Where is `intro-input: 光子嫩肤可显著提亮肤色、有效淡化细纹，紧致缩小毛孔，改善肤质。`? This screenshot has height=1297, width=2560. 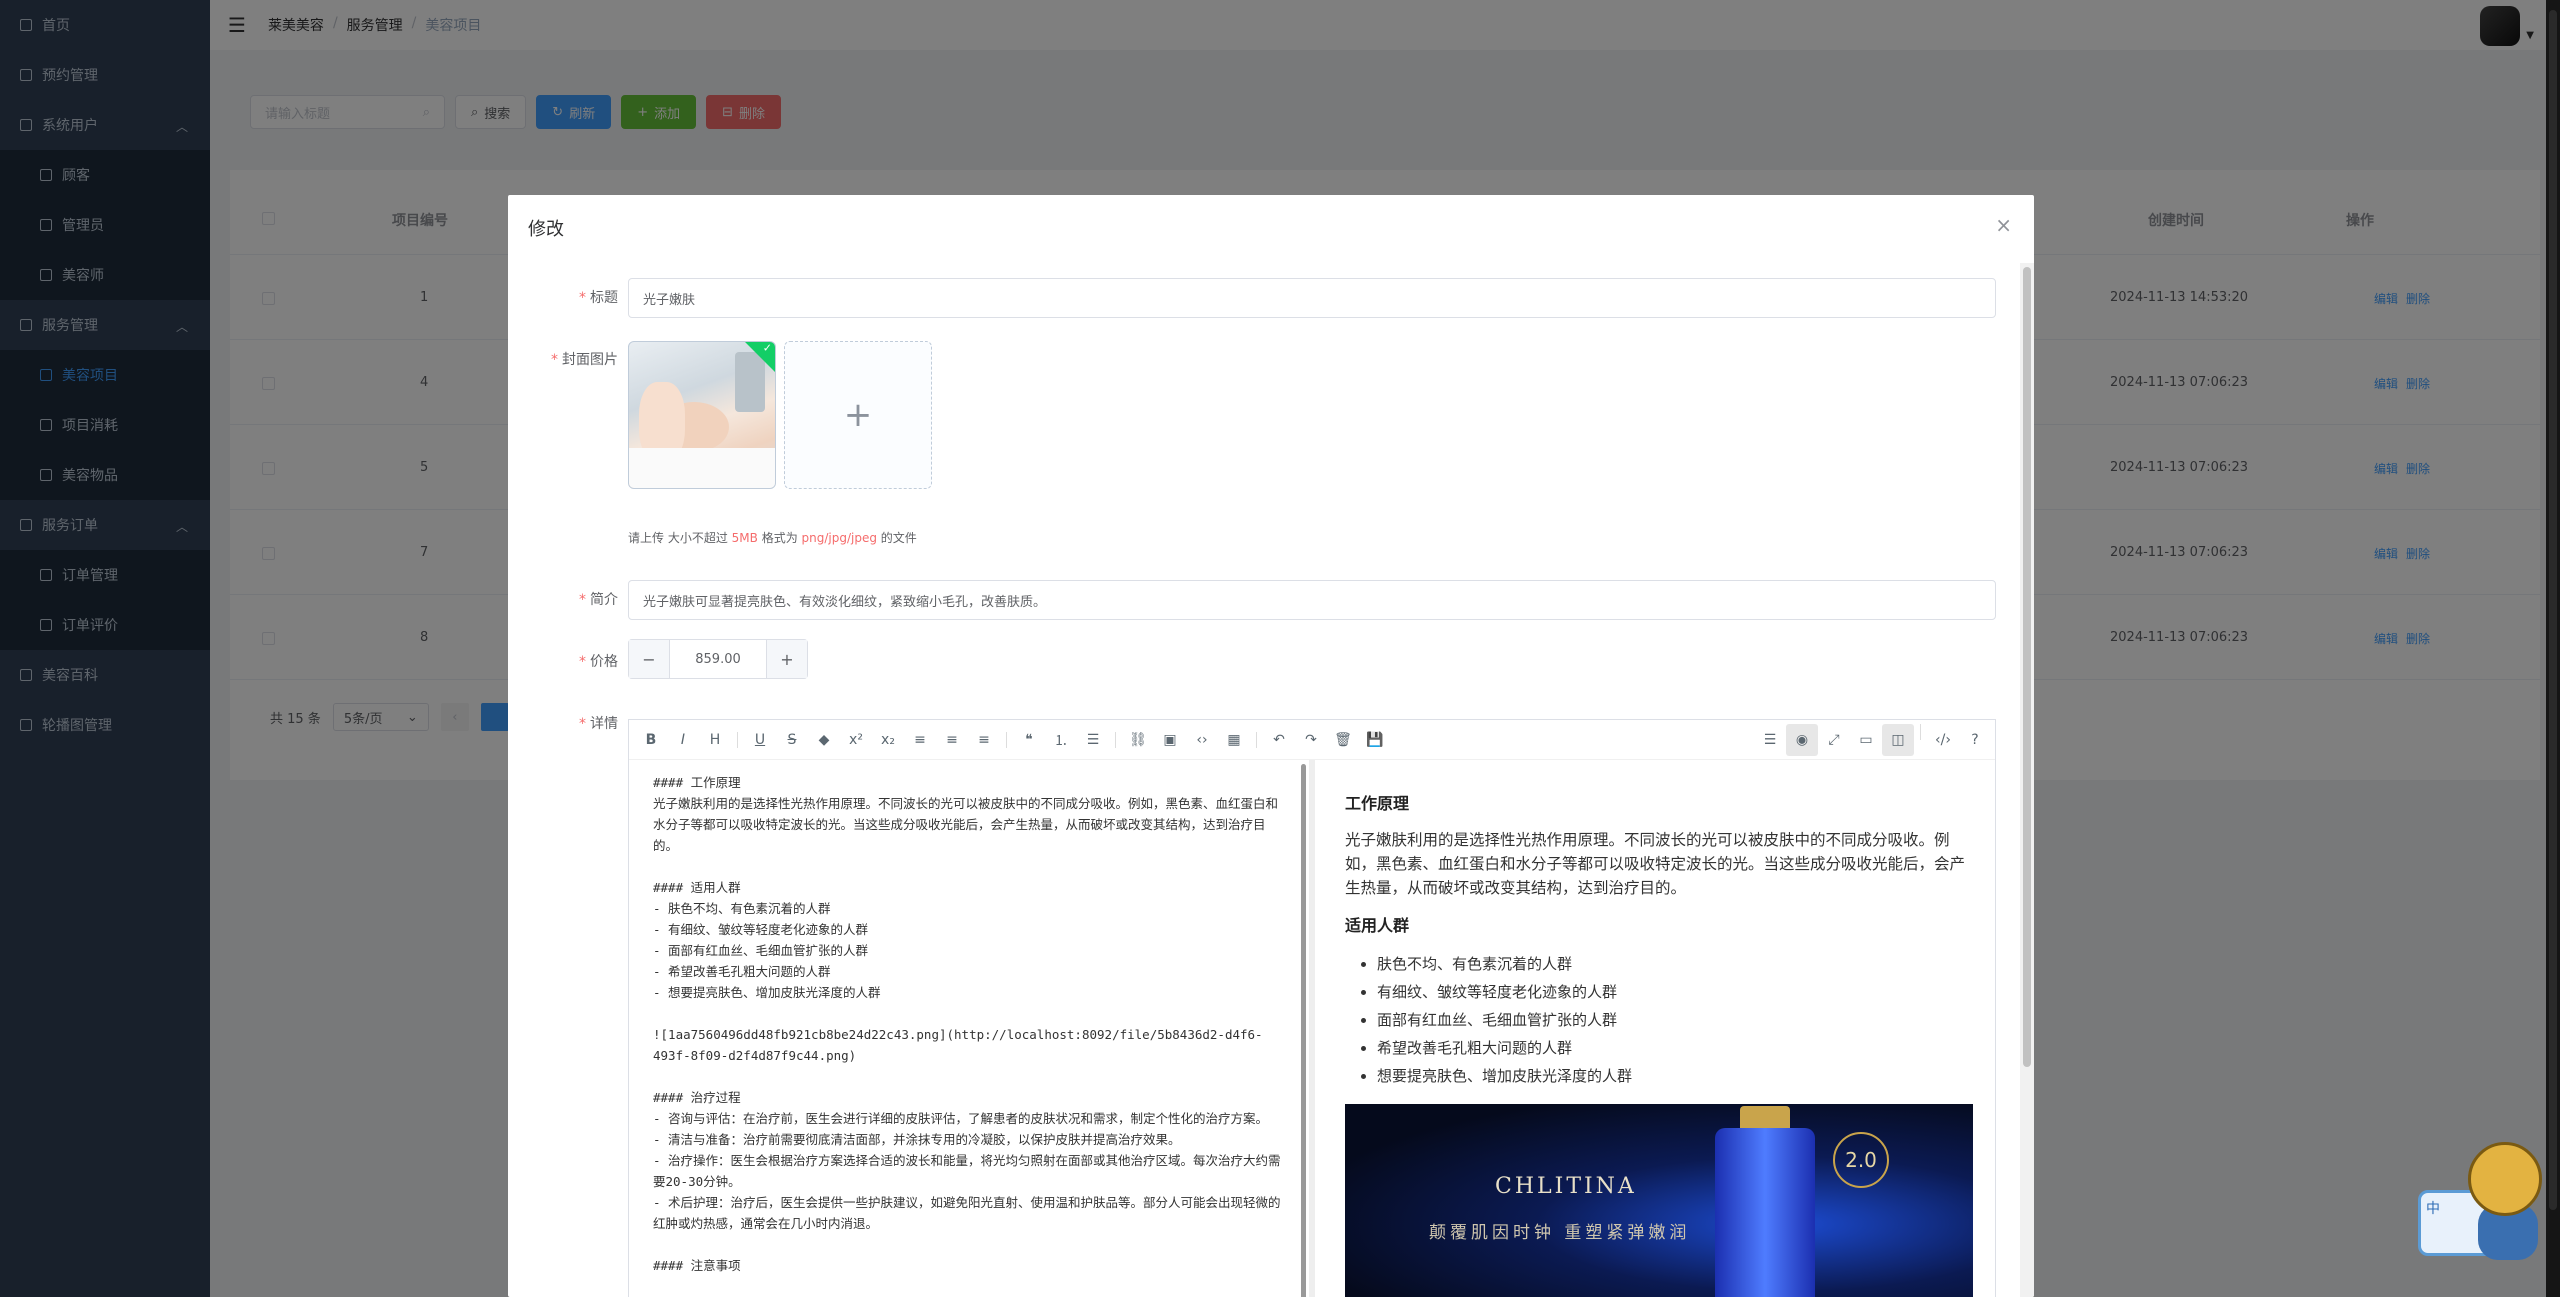
intro-input: 光子嫩肤可显著提亮肤色、有效淡化细纹，紧致缩小毛孔，改善肤质。 is located at coordinates (1312, 600).